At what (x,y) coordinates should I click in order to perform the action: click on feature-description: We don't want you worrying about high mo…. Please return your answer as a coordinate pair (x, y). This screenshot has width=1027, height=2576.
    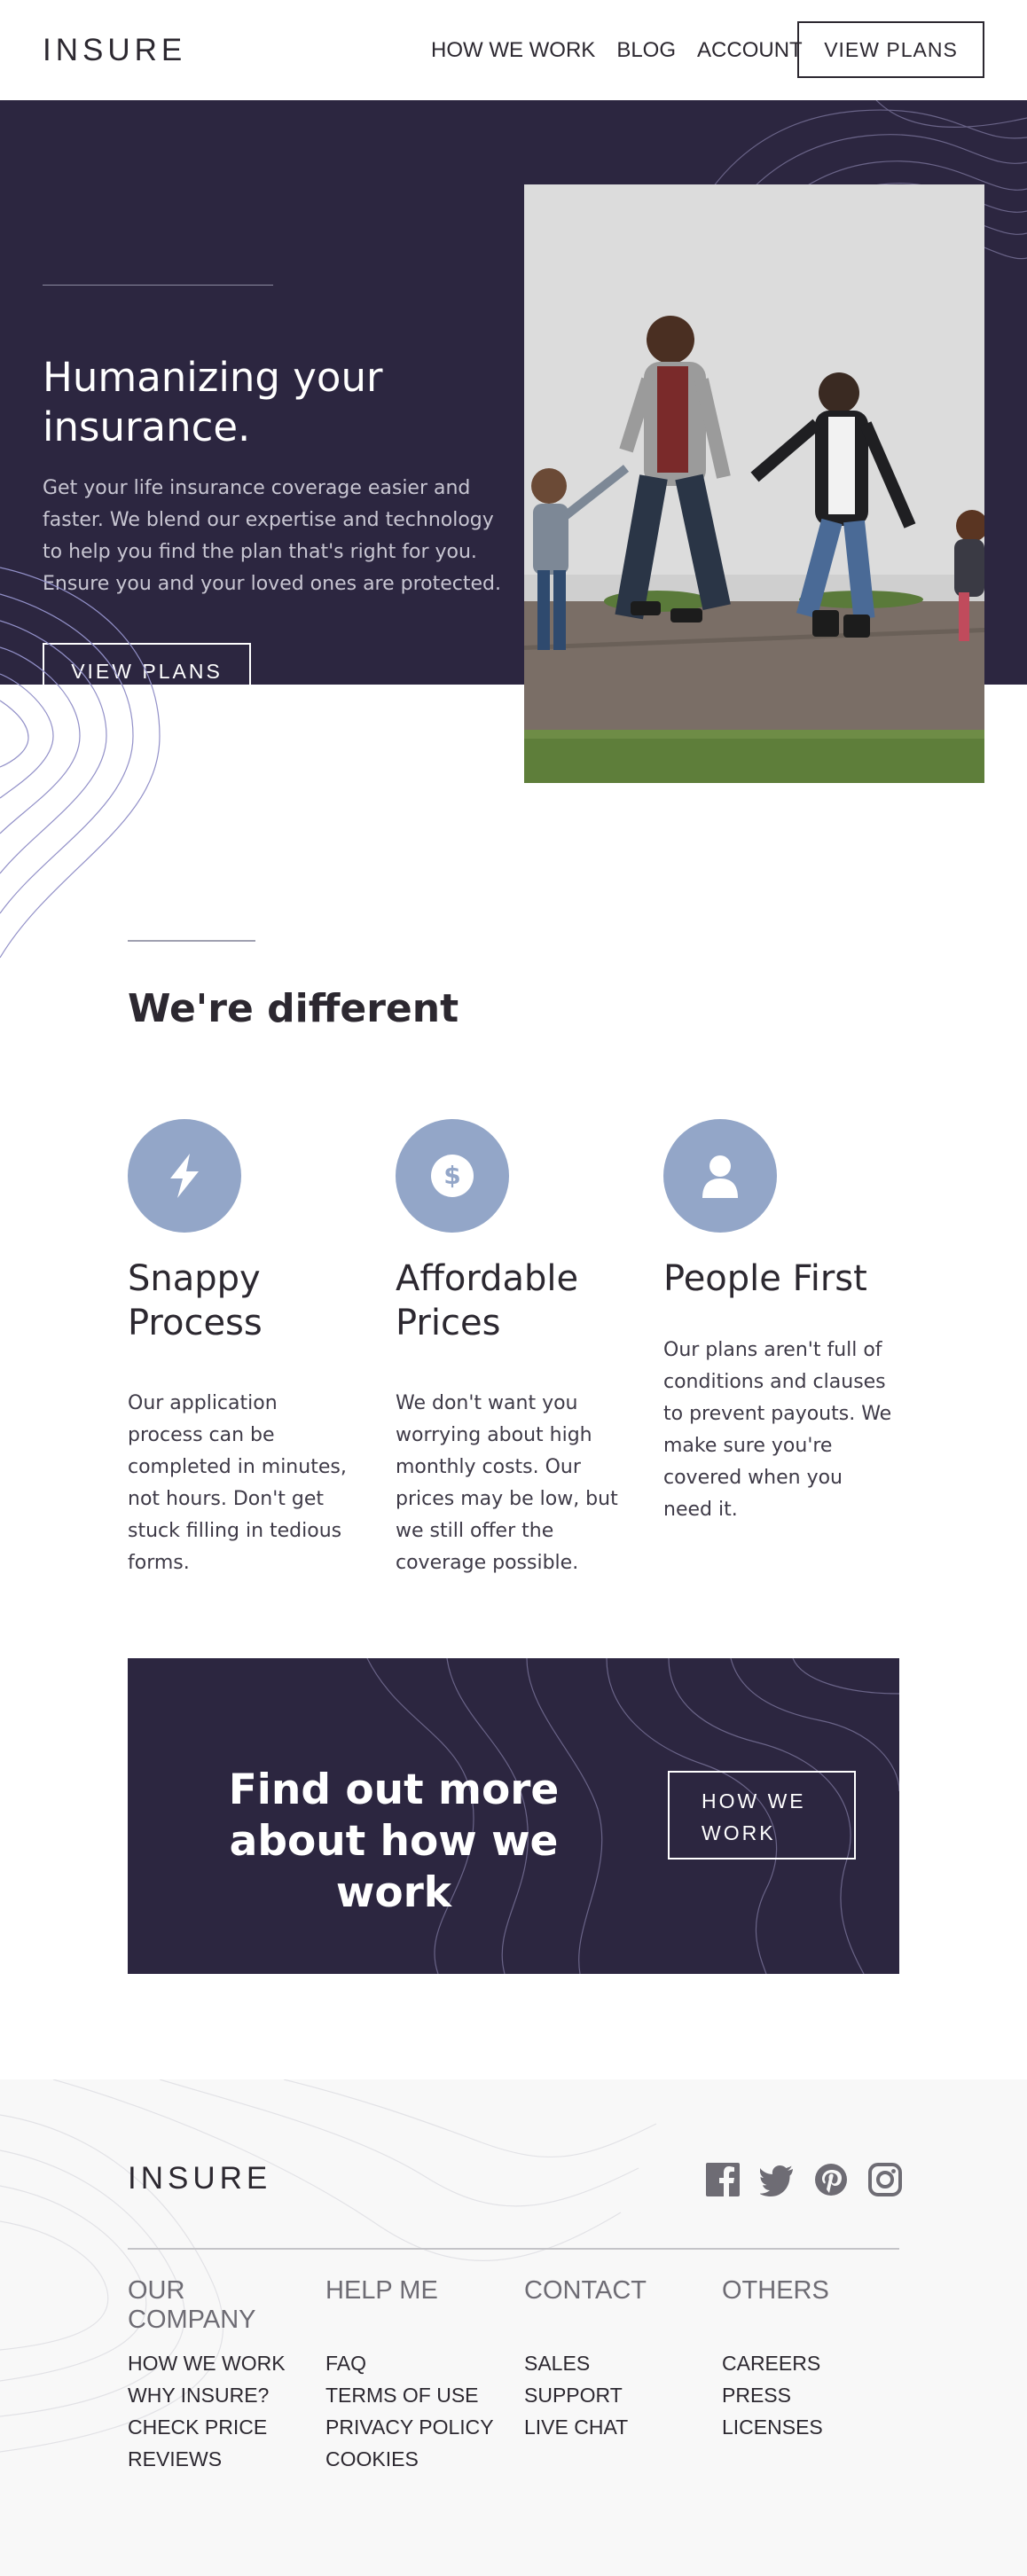
    Looking at the image, I should click on (507, 1483).